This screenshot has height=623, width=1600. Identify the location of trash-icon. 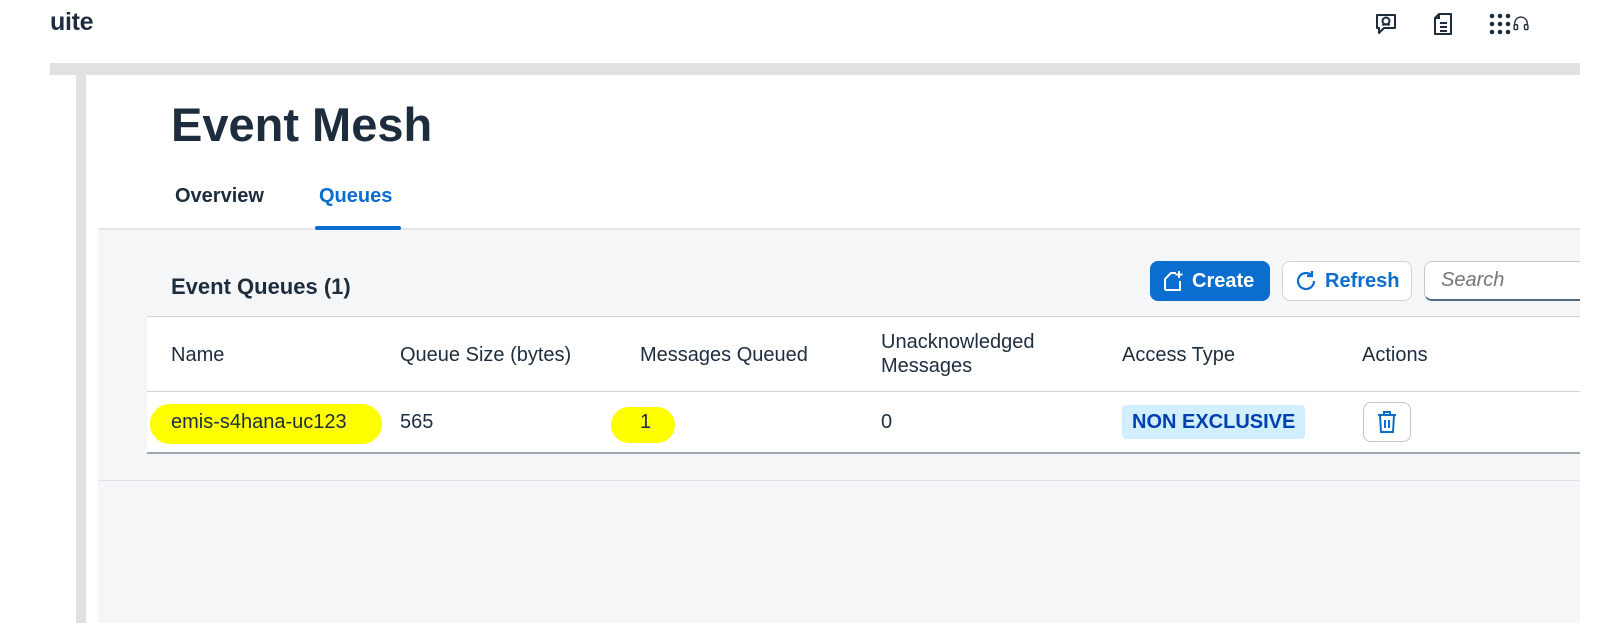
(1387, 422).